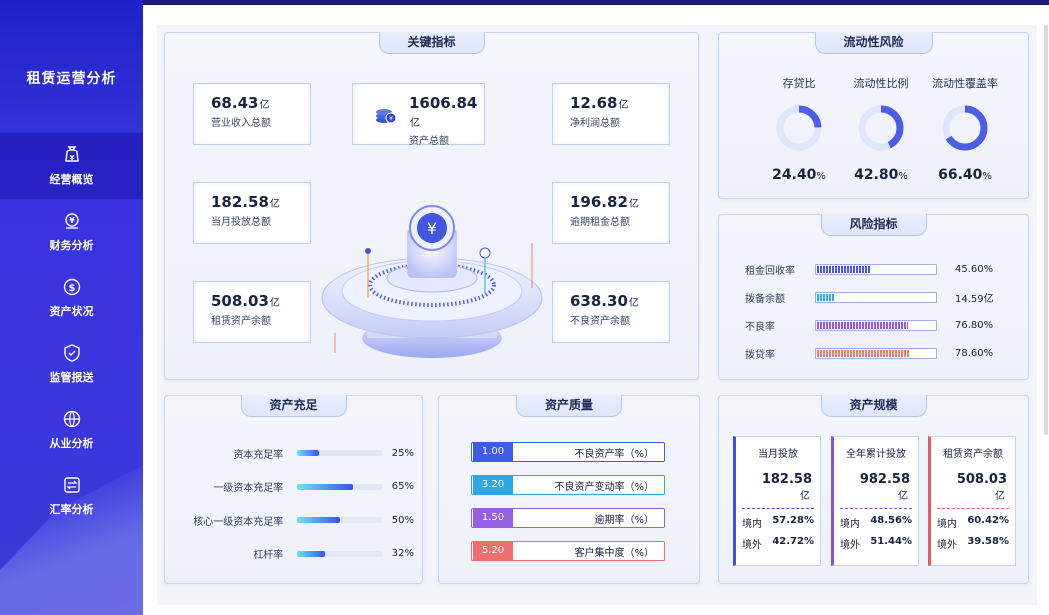 This screenshot has height=615, width=1049. Describe the element at coordinates (974, 325) in the screenshot. I see `risk-value: 76.80%` at that location.